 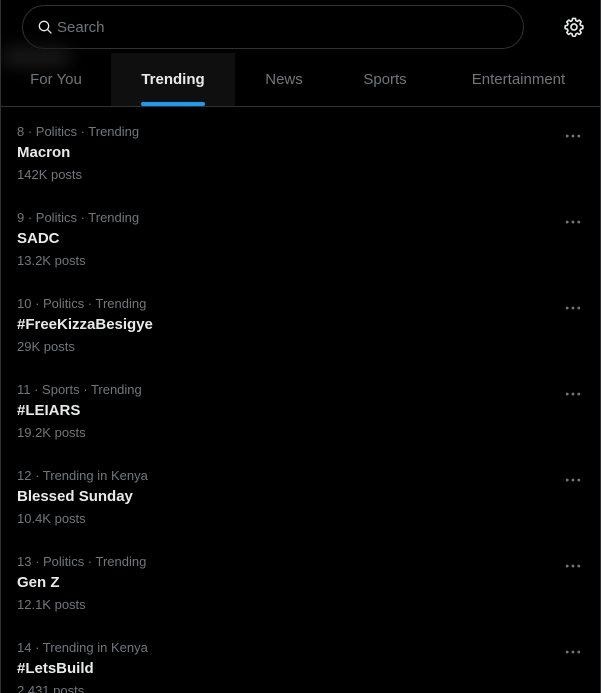 I want to click on search-box, so click(x=273, y=27).